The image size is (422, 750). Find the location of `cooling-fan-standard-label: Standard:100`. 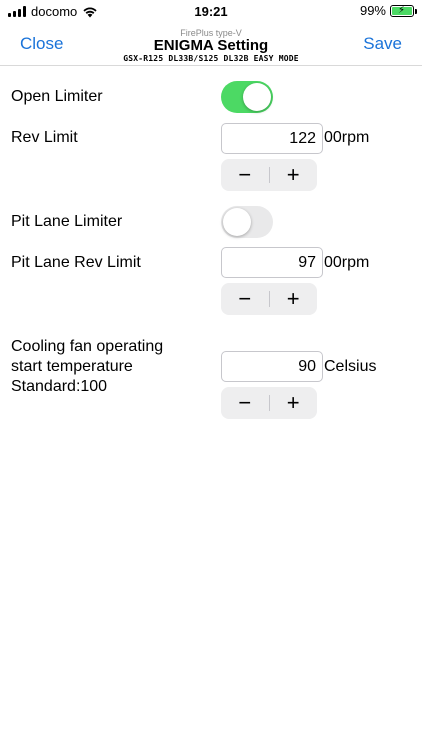

cooling-fan-standard-label: Standard:100 is located at coordinates (59, 386).